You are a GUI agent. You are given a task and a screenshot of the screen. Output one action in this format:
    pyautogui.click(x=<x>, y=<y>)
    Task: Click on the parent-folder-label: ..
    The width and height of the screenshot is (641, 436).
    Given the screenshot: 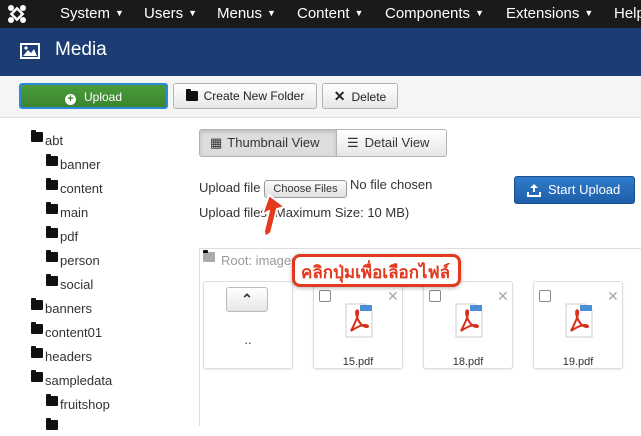 What is the action you would take?
    pyautogui.click(x=248, y=339)
    